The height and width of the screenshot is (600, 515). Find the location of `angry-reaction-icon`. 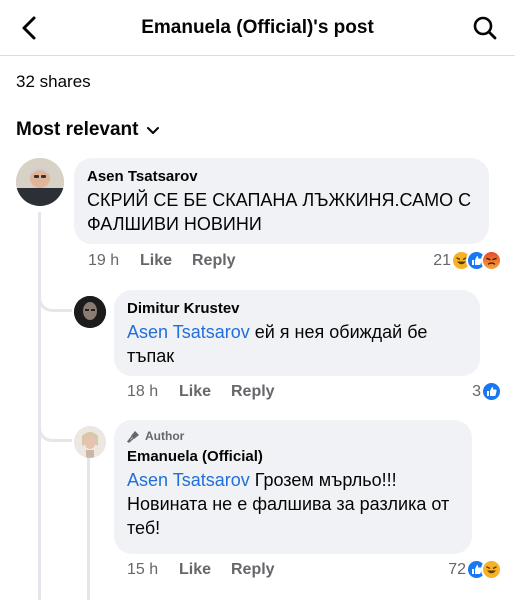

angry-reaction-icon is located at coordinates (491, 260).